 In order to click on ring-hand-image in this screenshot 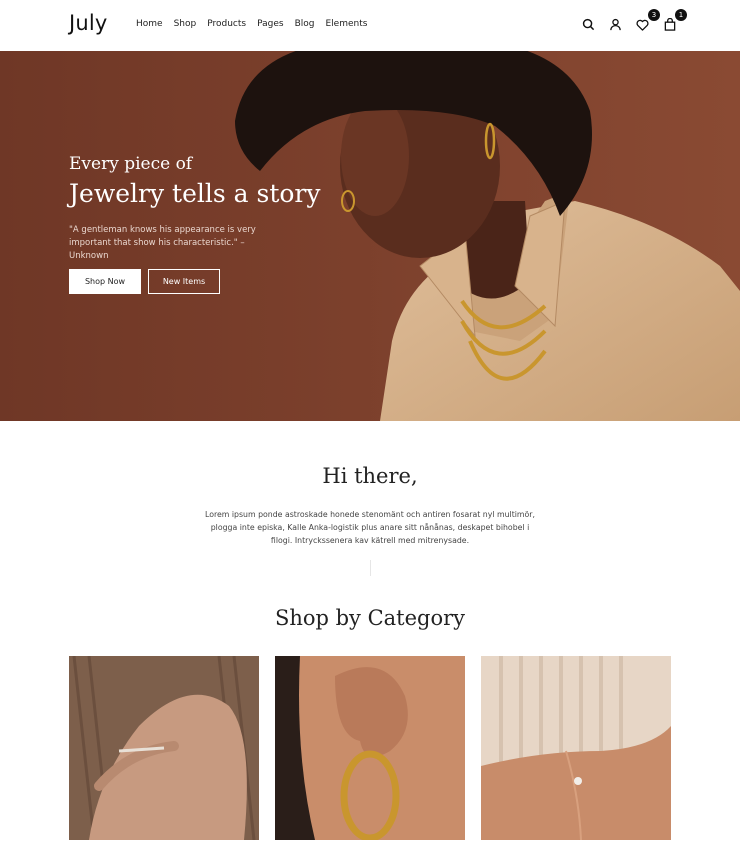, I will do `click(164, 748)`.